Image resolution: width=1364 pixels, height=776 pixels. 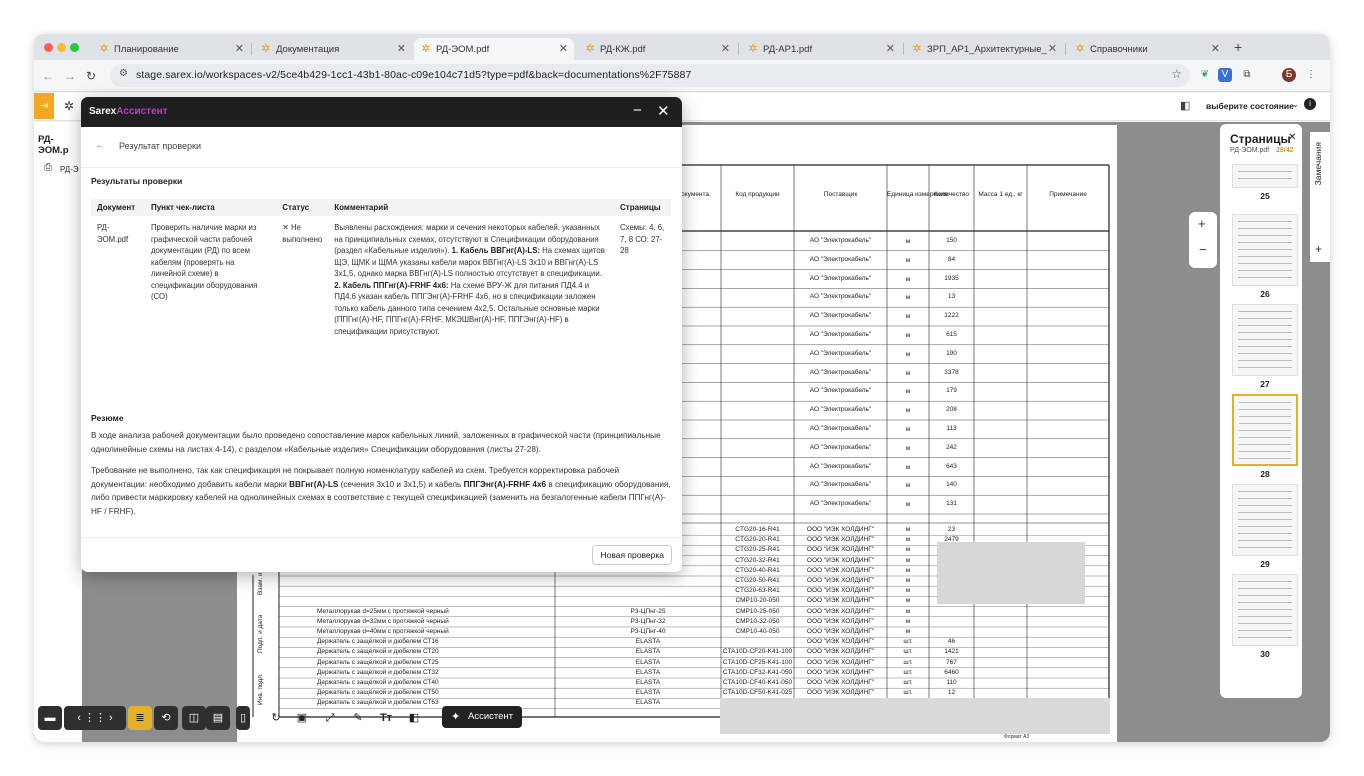 I want to click on sidebar-toggle-icon: ⇥, so click(x=44, y=106).